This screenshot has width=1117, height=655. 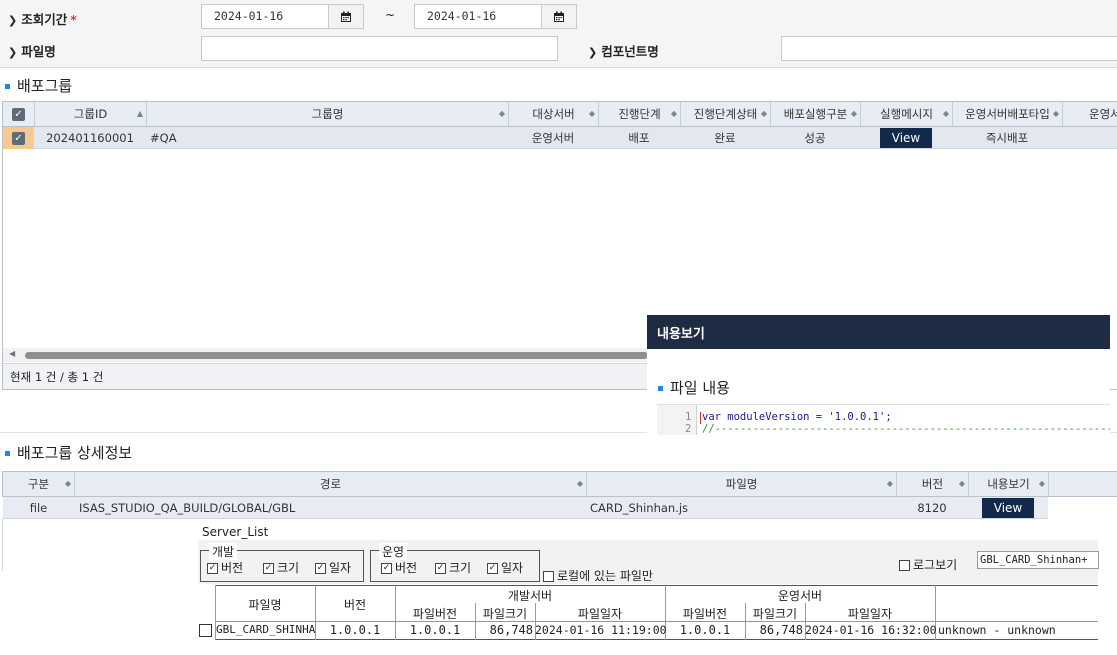 What do you see at coordinates (281, 567) in the screenshot?
I see `dev-size-option: ✓ 크기` at bounding box center [281, 567].